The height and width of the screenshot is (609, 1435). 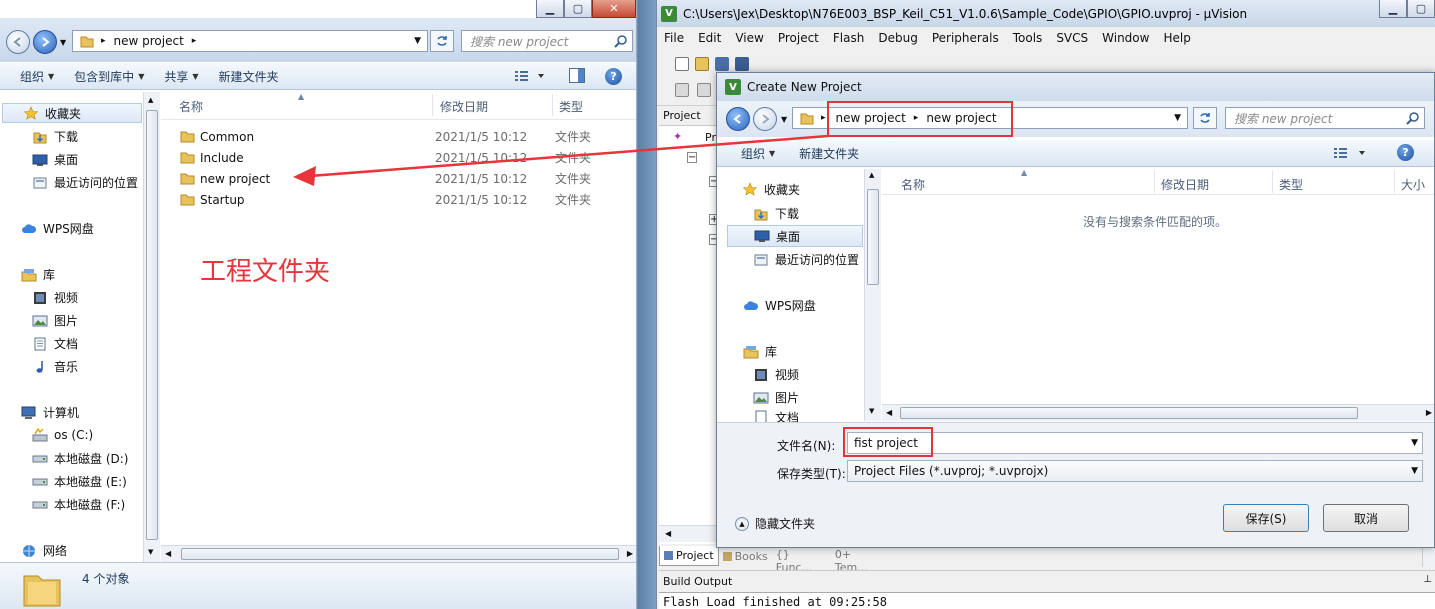 I want to click on annotation-label: 工程文件夹, so click(x=265, y=272).